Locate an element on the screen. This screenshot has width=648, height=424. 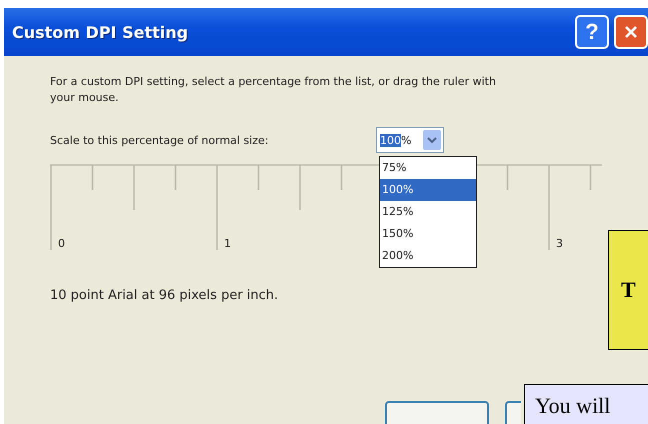
ruler-label: 1 is located at coordinates (227, 243).